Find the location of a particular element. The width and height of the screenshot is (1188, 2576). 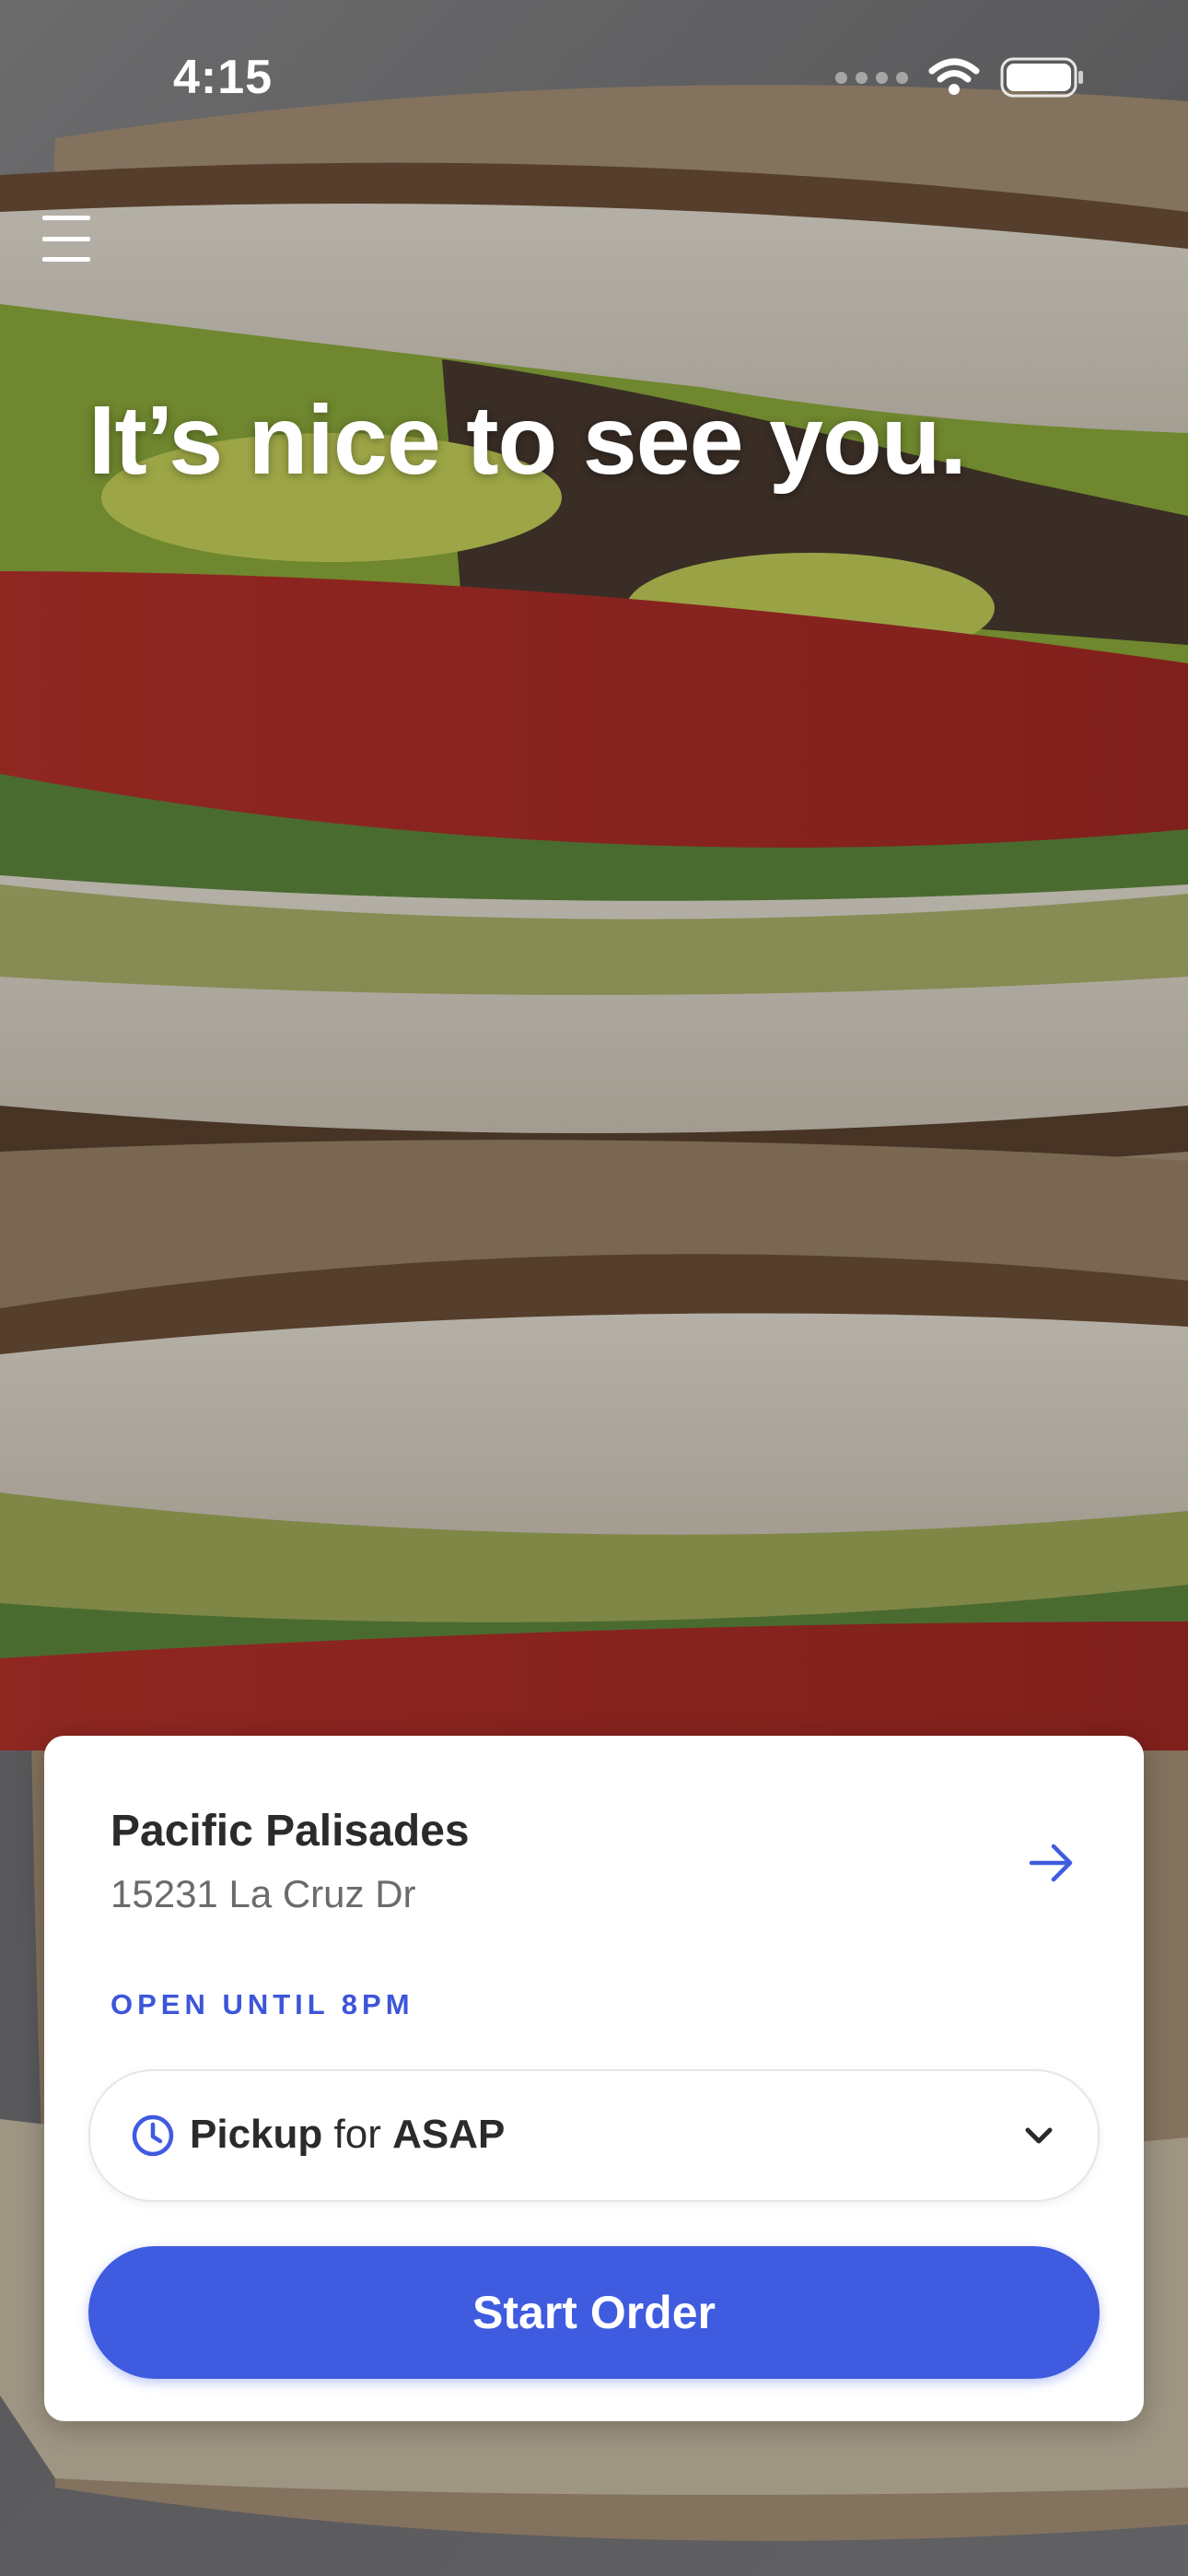

chevron-down-icon is located at coordinates (1039, 2135).